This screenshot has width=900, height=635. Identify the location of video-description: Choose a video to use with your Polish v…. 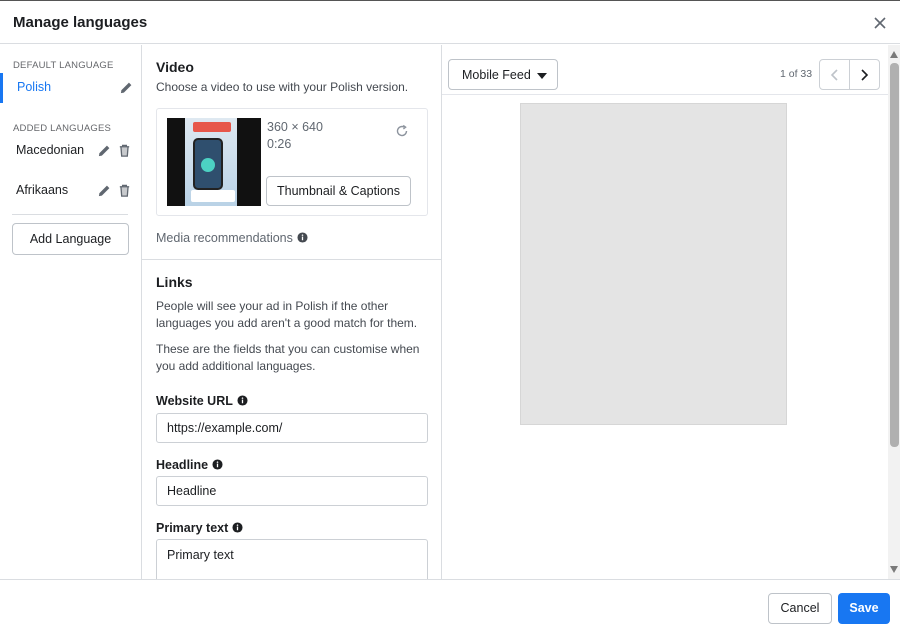
(282, 87).